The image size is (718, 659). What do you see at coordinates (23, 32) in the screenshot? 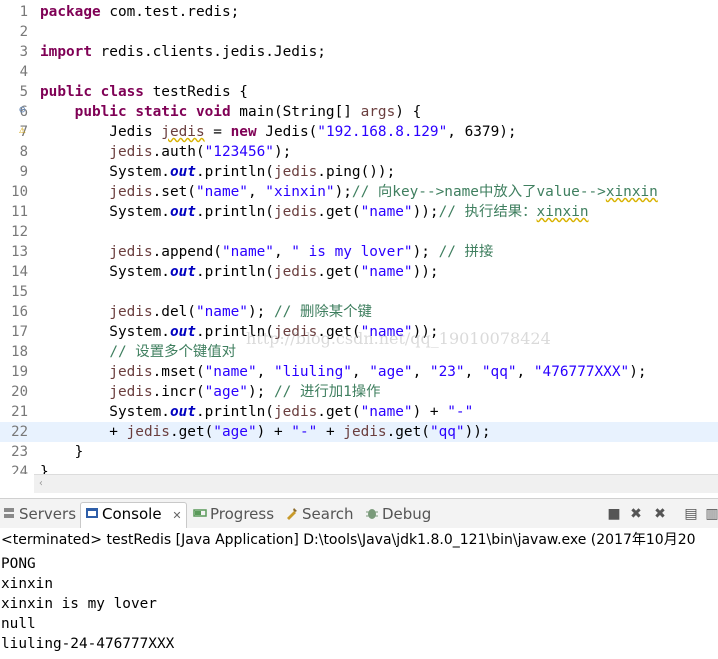
I see `line-number: 2` at bounding box center [23, 32].